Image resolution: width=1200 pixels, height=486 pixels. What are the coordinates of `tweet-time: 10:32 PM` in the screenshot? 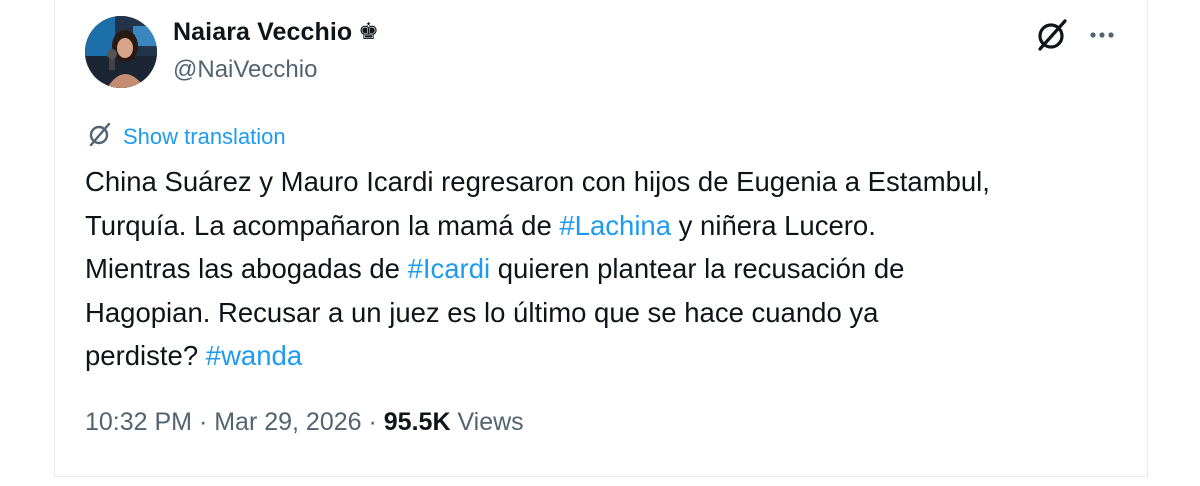 It's located at (138, 422).